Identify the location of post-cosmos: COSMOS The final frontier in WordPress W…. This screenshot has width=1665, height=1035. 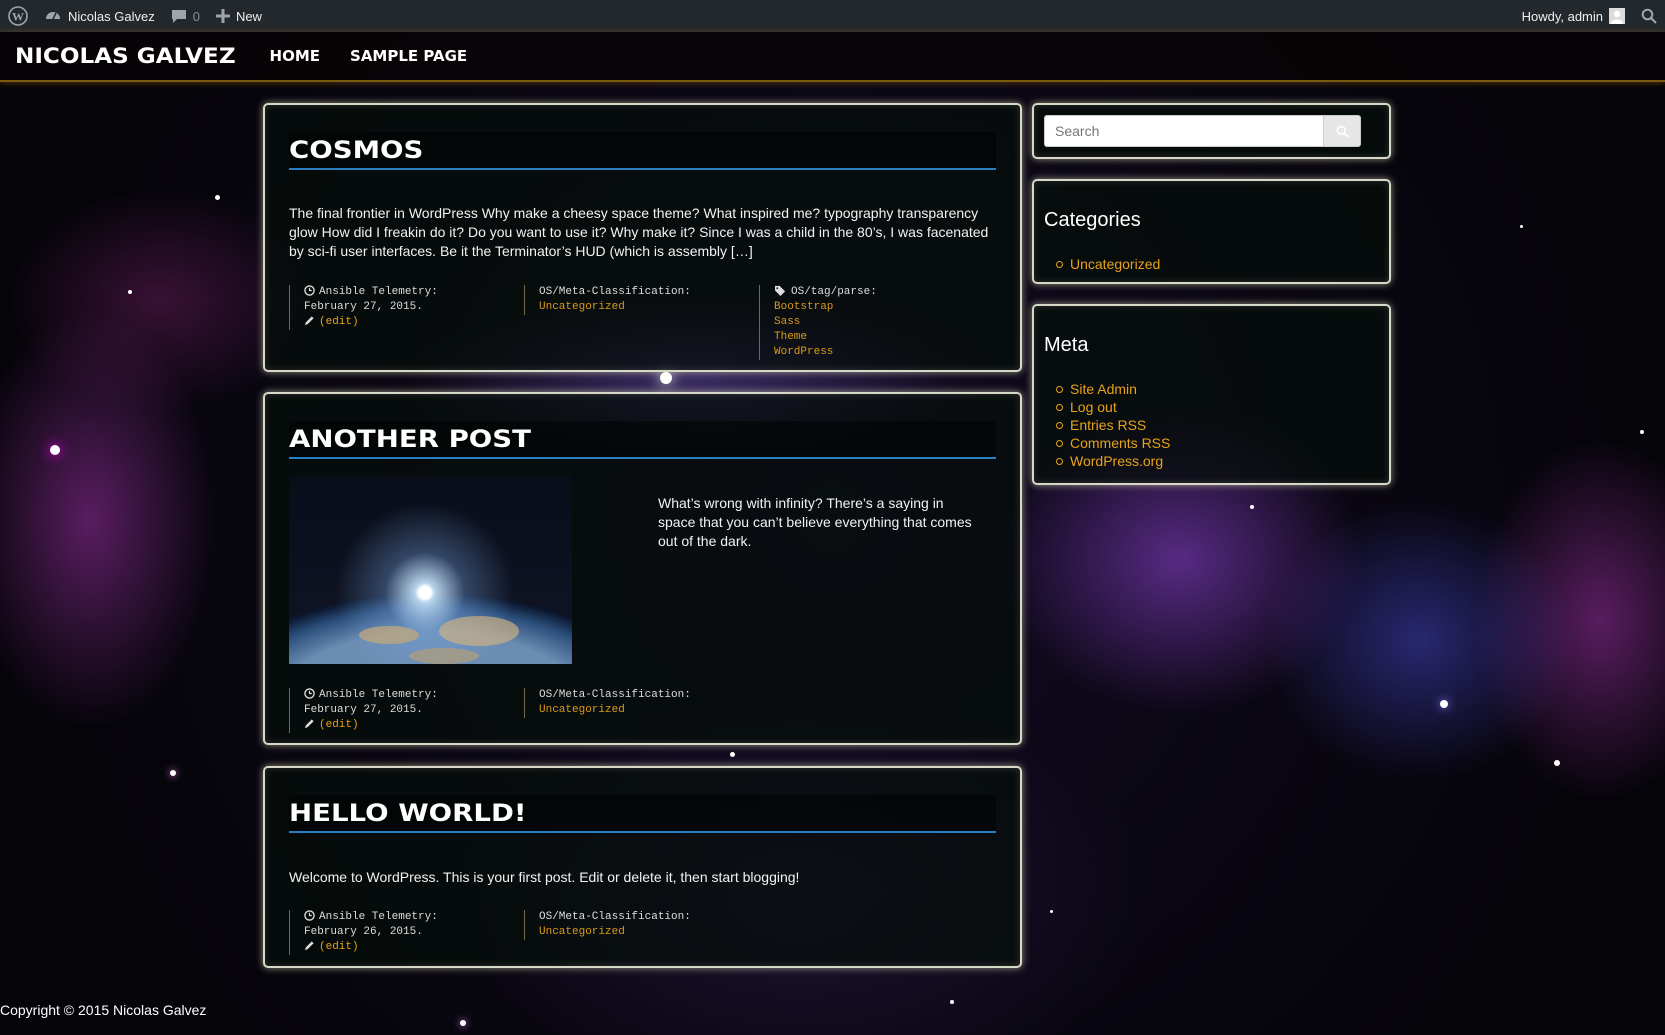
(642, 237).